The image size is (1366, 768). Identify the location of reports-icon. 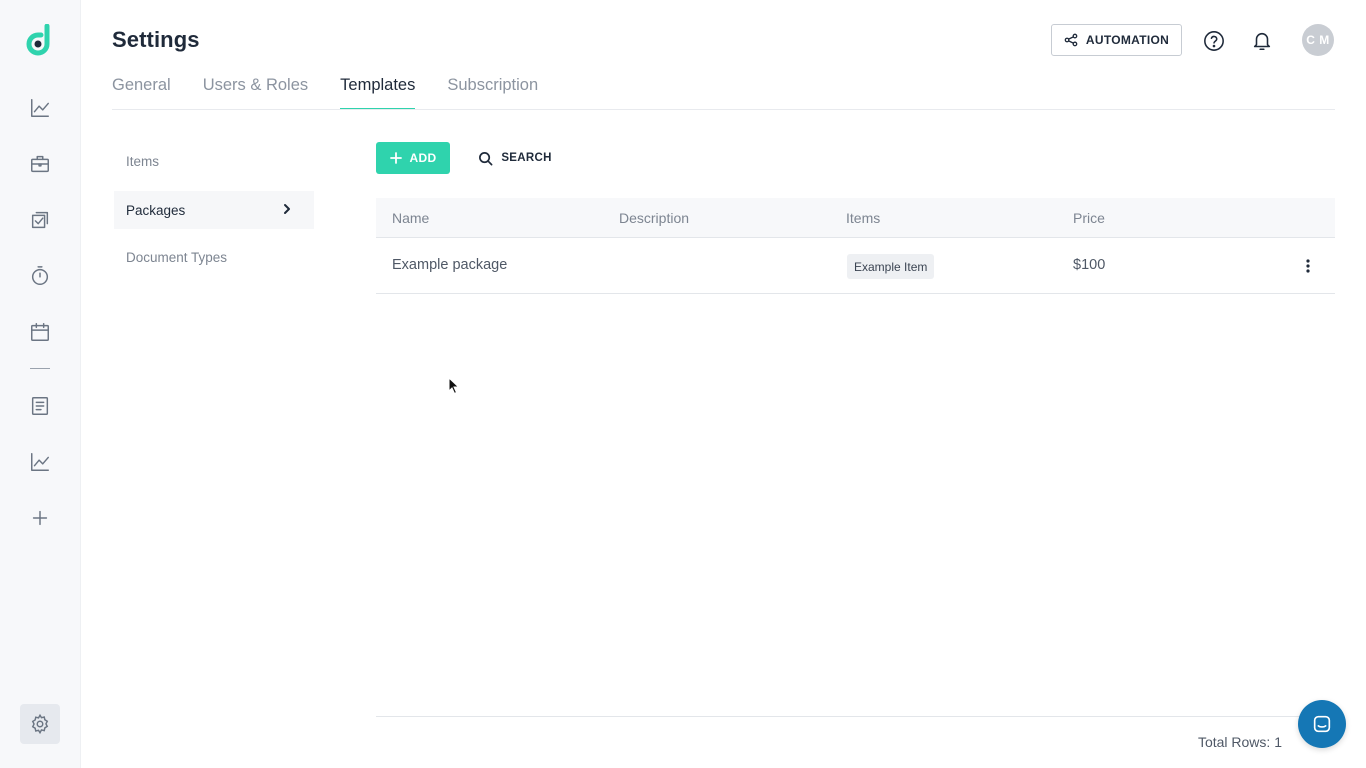
(40, 462).